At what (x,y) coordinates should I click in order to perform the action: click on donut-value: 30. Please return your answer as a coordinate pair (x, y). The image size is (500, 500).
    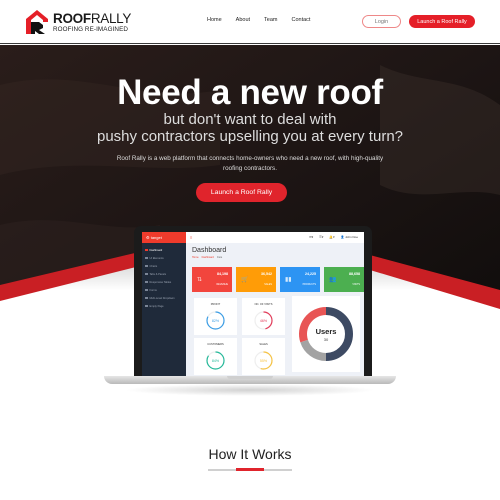
    Looking at the image, I should click on (326, 339).